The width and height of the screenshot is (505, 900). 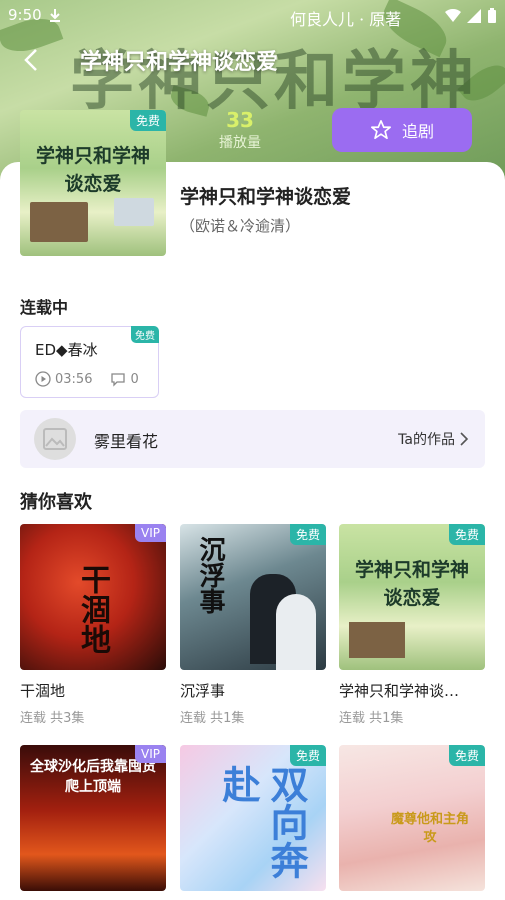 What do you see at coordinates (89, 362) in the screenshot?
I see `episode-card: 免费 ED◆春冰 03:56 0` at bounding box center [89, 362].